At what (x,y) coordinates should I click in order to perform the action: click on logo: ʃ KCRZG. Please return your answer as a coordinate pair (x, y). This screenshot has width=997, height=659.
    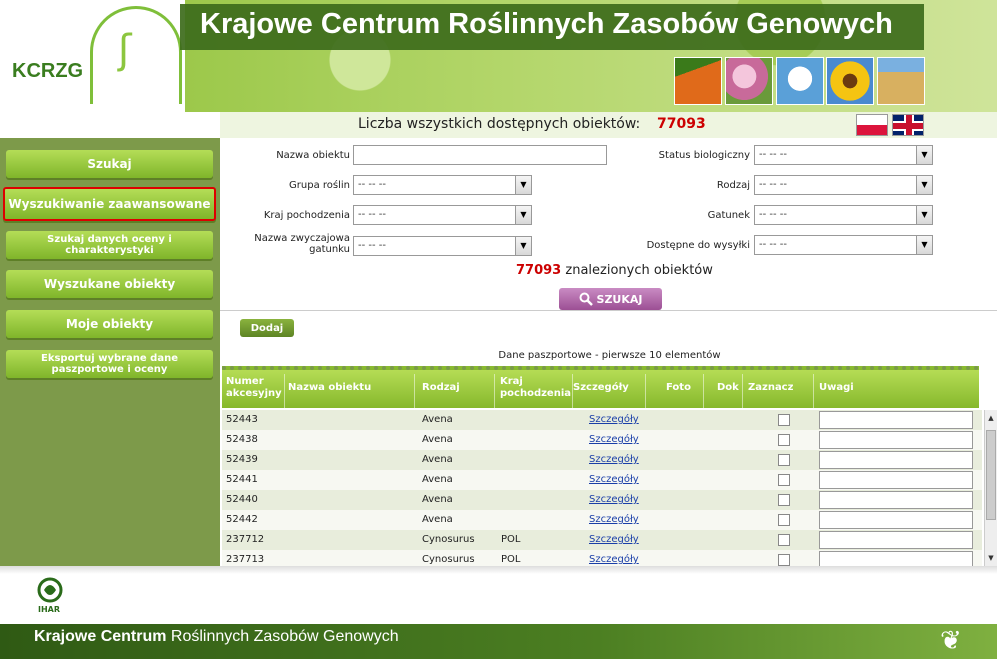
    Looking at the image, I should click on (92, 56).